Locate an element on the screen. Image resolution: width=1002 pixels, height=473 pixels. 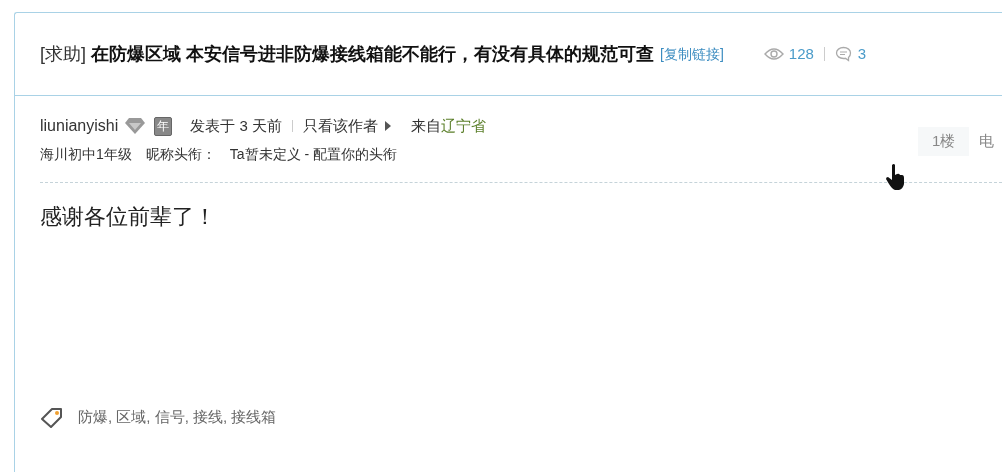
tag-list: 防爆, 区域, 信号, 接线, 接线箱 is located at coordinates (177, 417).